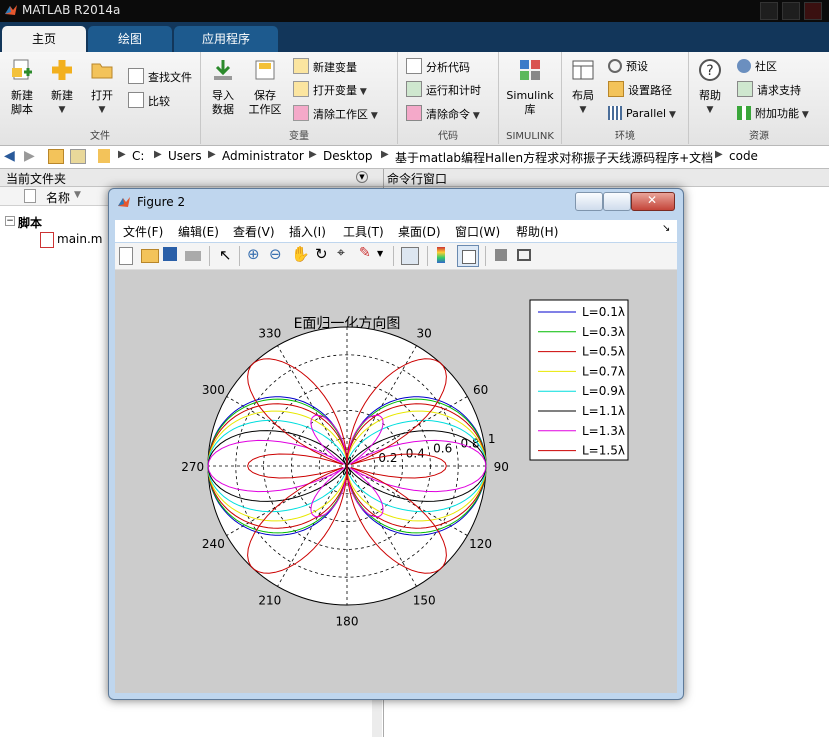  What do you see at coordinates (396, 202) in the screenshot?
I see `figure-title-bar: Figure 2 ✕` at bounding box center [396, 202].